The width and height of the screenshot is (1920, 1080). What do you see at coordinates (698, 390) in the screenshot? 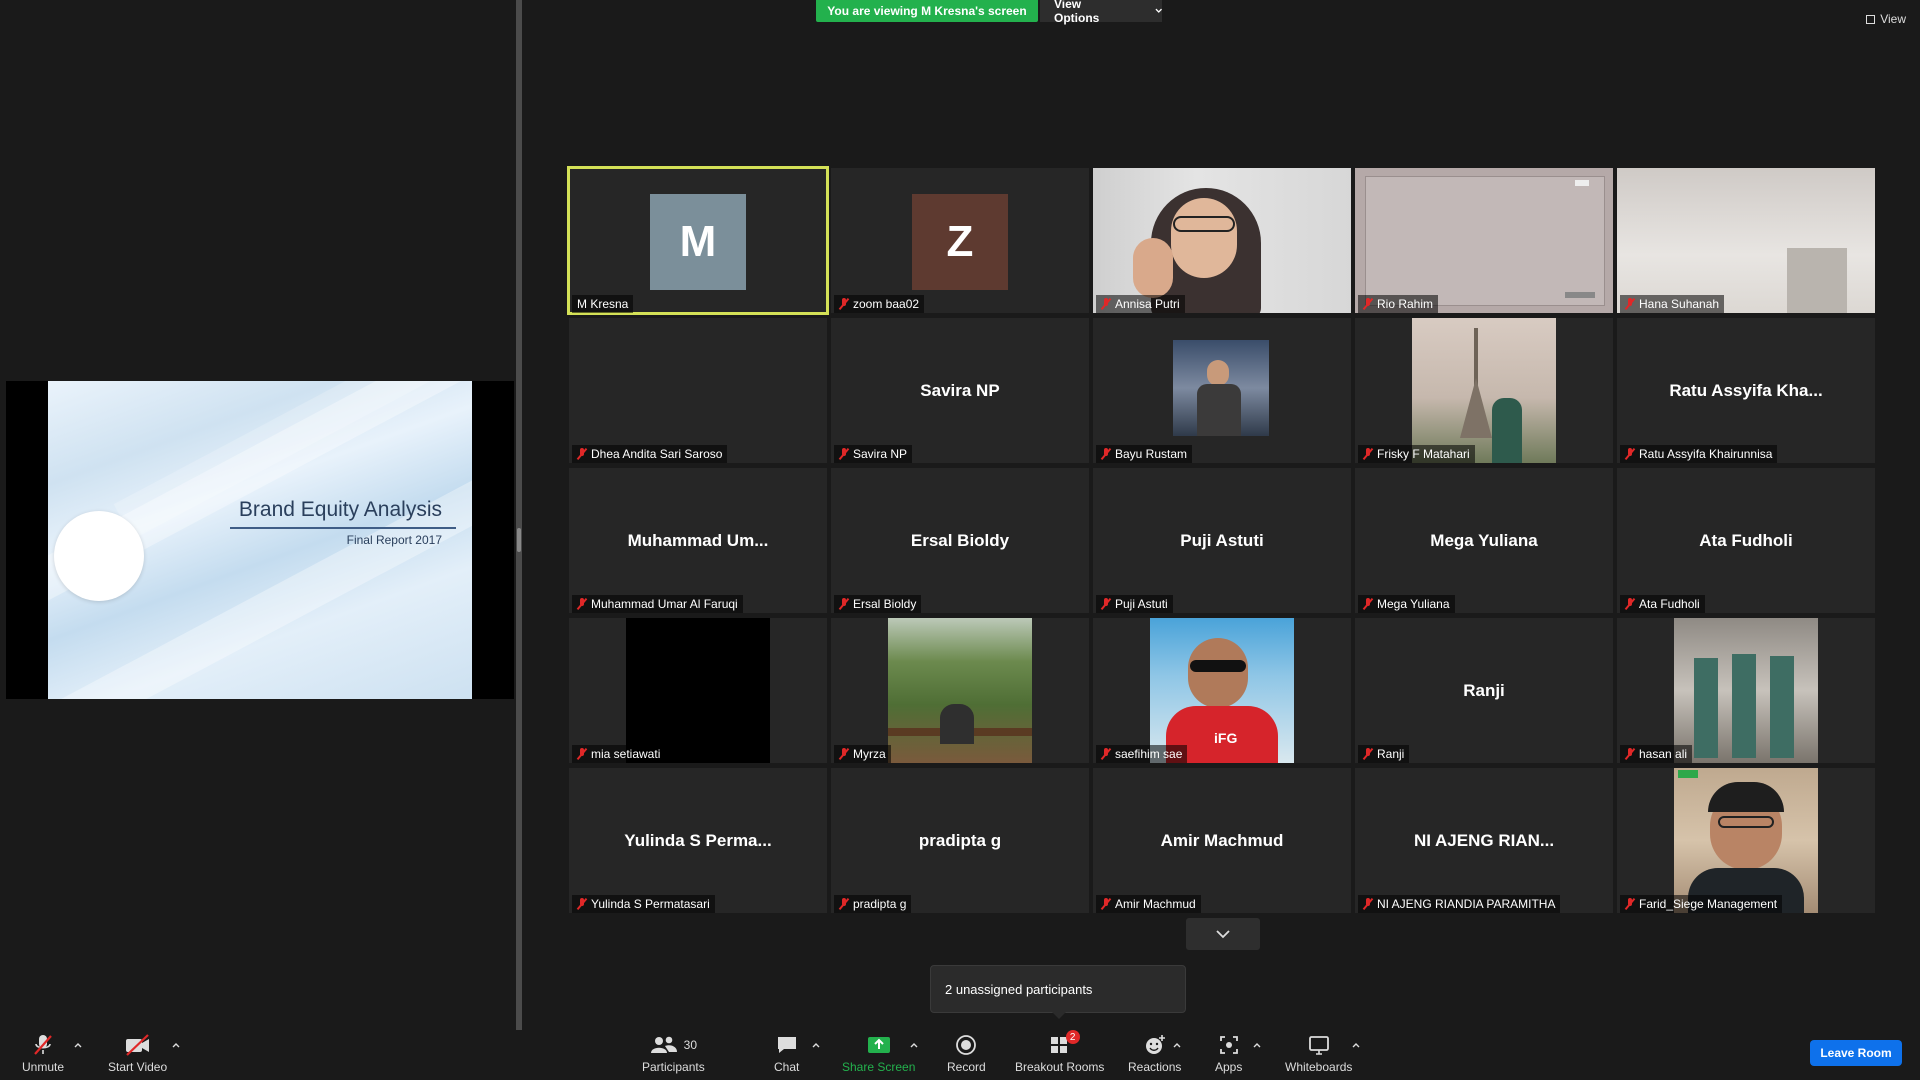
I see `participant-tile: Dhea Andita Sari Saroso` at bounding box center [698, 390].